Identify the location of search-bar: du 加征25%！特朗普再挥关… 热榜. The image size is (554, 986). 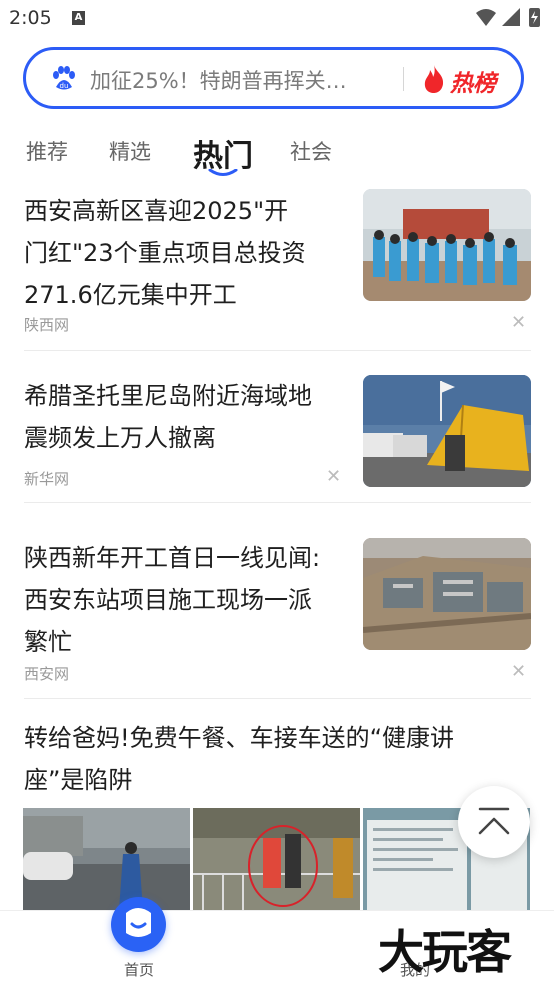
(273, 78).